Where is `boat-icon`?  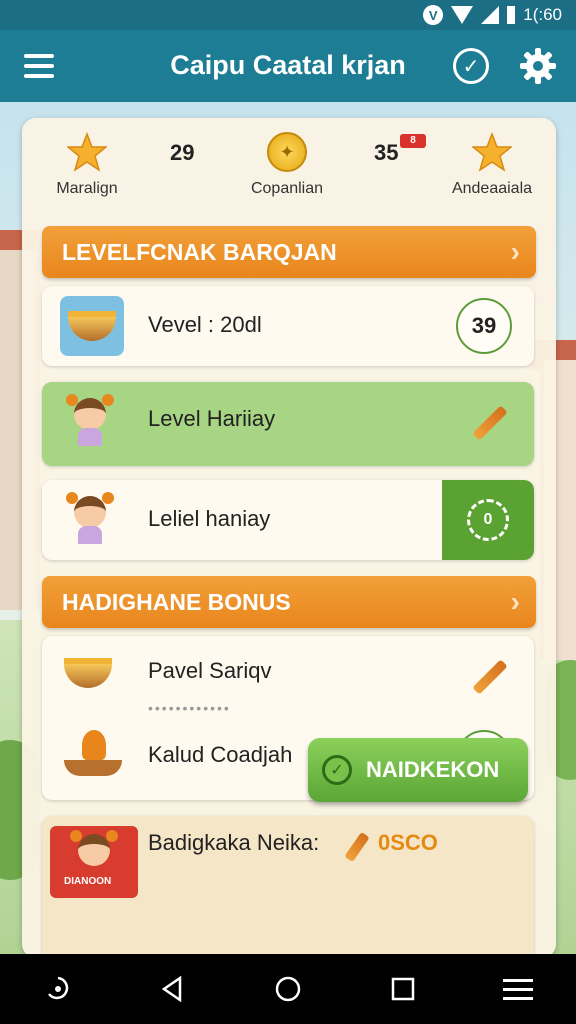 boat-icon is located at coordinates (92, 756).